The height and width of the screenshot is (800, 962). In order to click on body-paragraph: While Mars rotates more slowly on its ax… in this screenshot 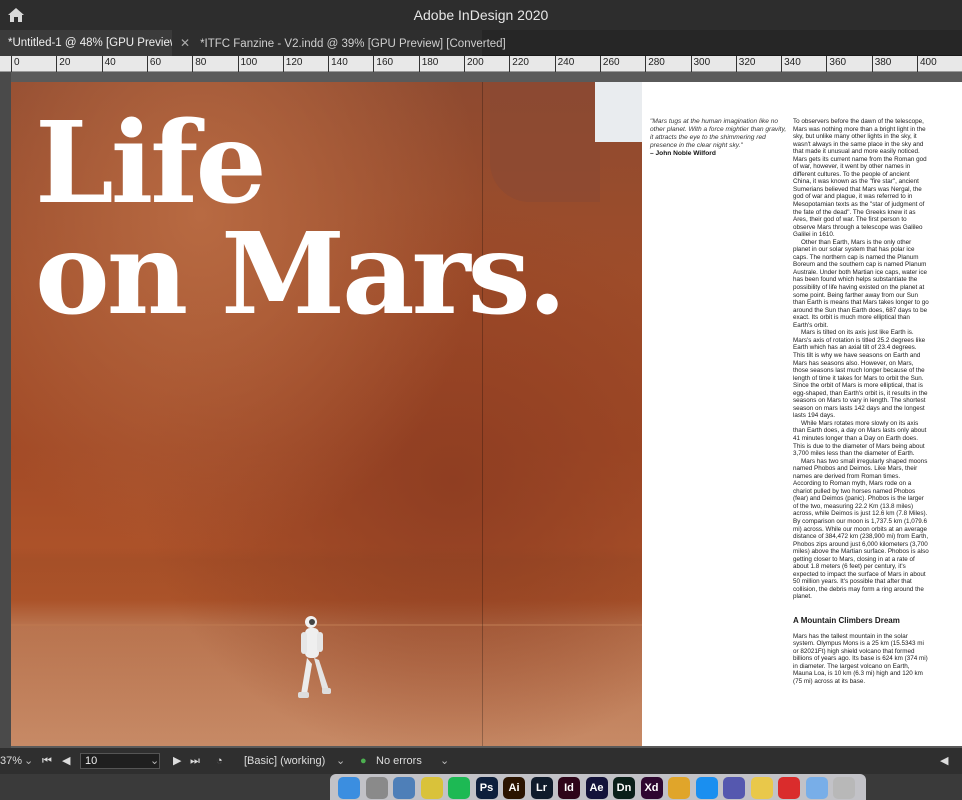, I will do `click(860, 438)`.